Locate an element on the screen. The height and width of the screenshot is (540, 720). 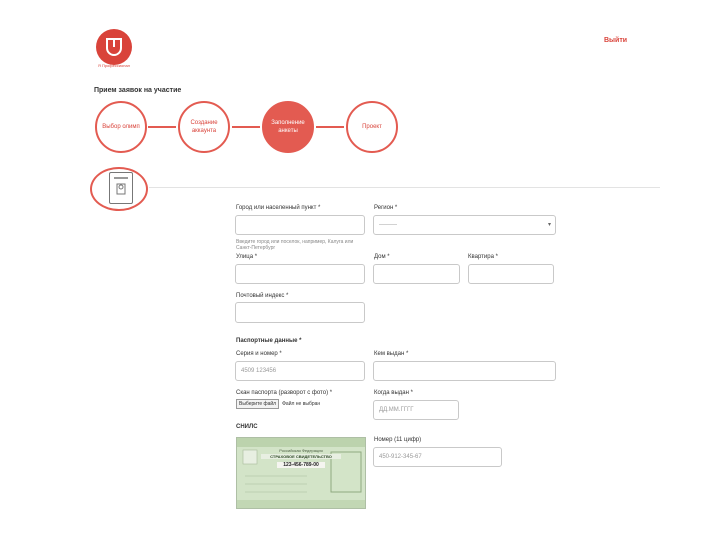
brand-logo-icon is located at coordinates (114, 47).